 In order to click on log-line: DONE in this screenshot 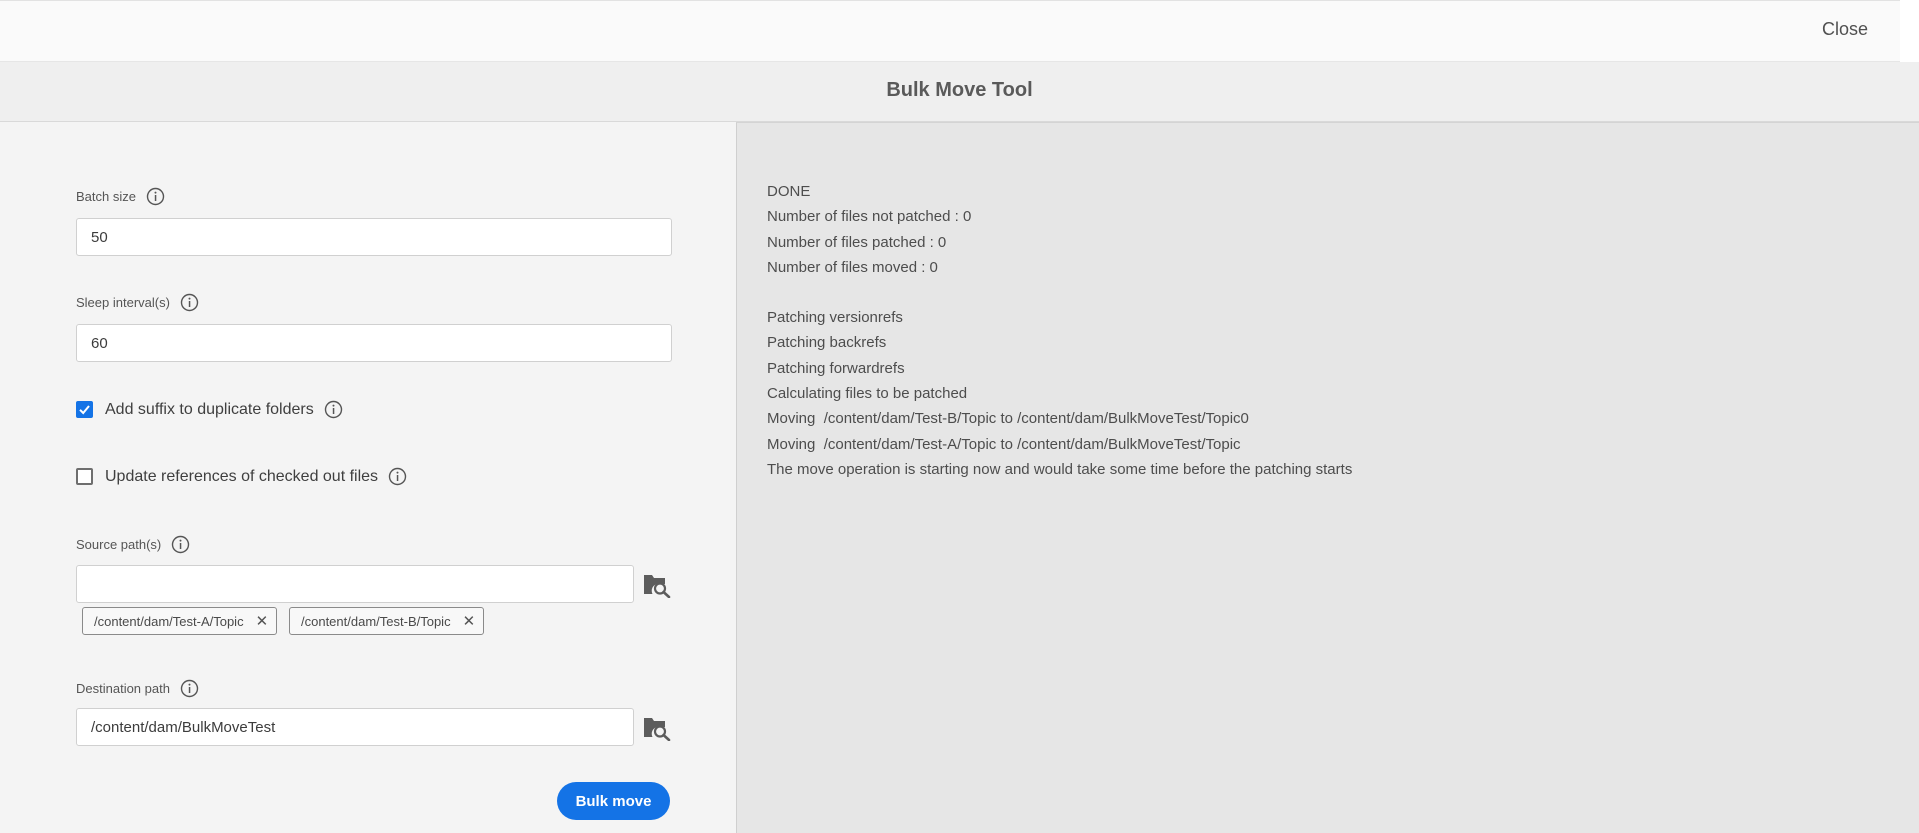, I will do `click(789, 191)`.